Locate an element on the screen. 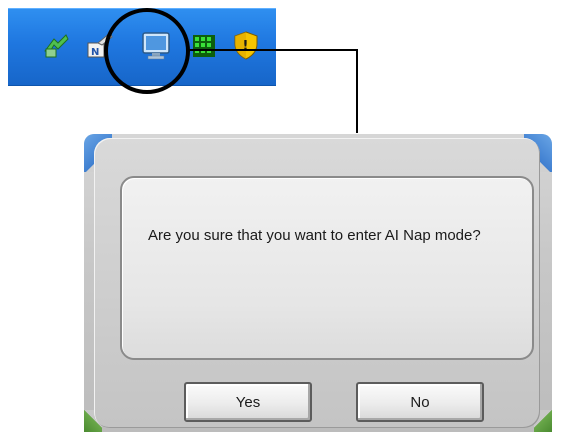  security-shield-icon: ! is located at coordinates (246, 45).